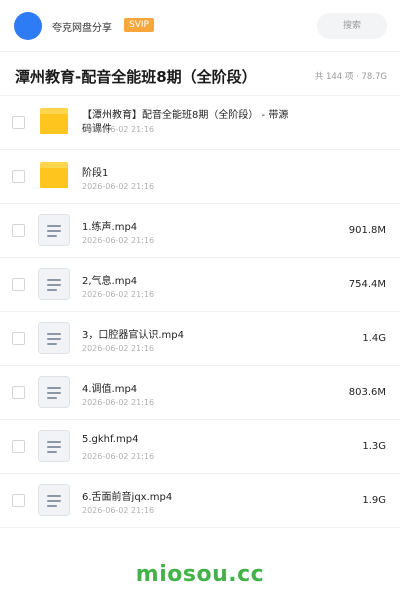 The width and height of the screenshot is (400, 600). I want to click on list-item: 6.舌面前音jqx.mp4 2026-06-02 21:16 1.9G, so click(200, 501).